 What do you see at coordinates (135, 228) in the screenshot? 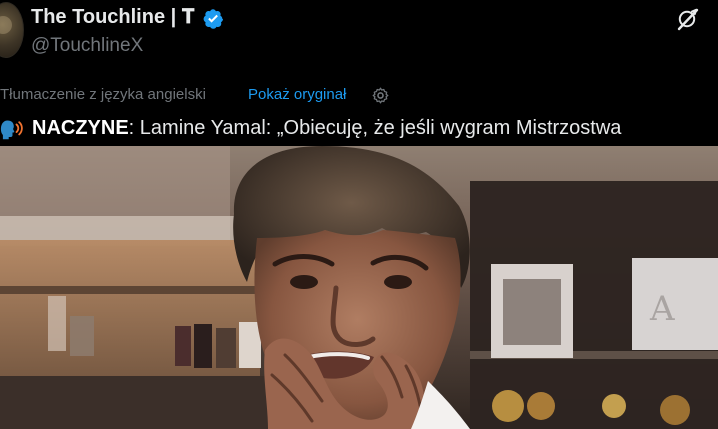
I see `ceiling-light` at bounding box center [135, 228].